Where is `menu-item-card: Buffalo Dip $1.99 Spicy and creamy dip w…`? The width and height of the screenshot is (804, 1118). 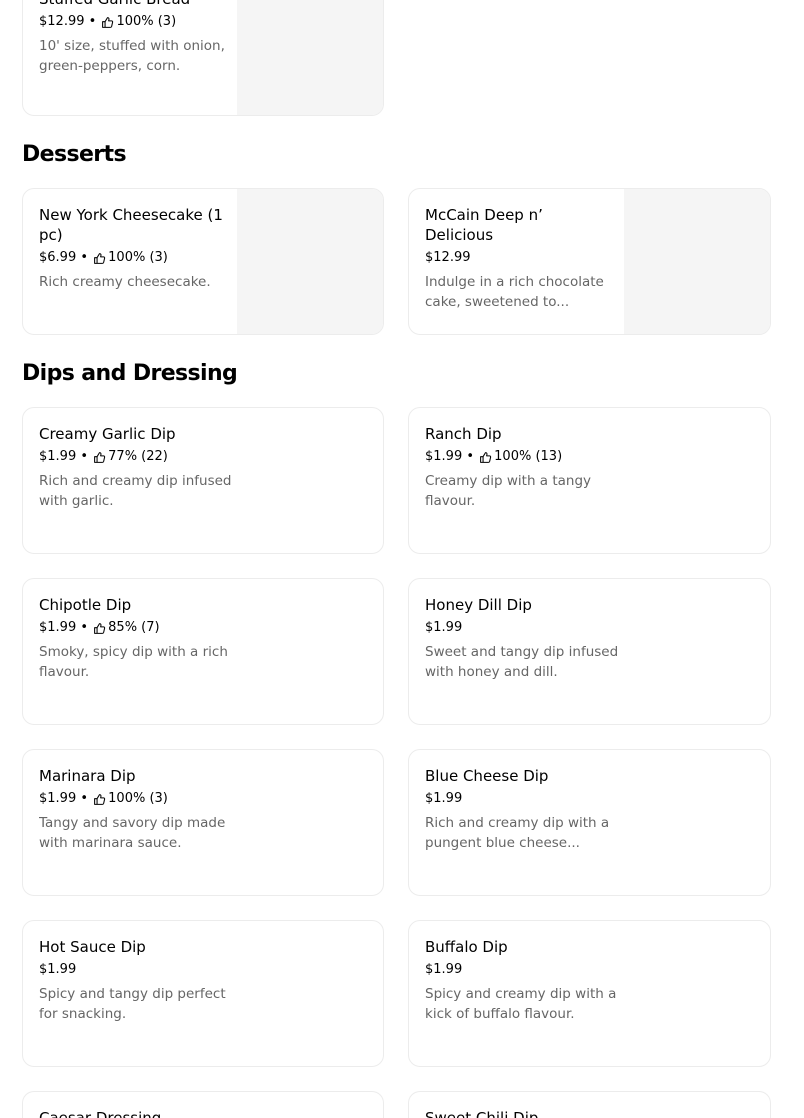
menu-item-card: Buffalo Dip $1.99 Spicy and creamy dip w… is located at coordinates (589, 993).